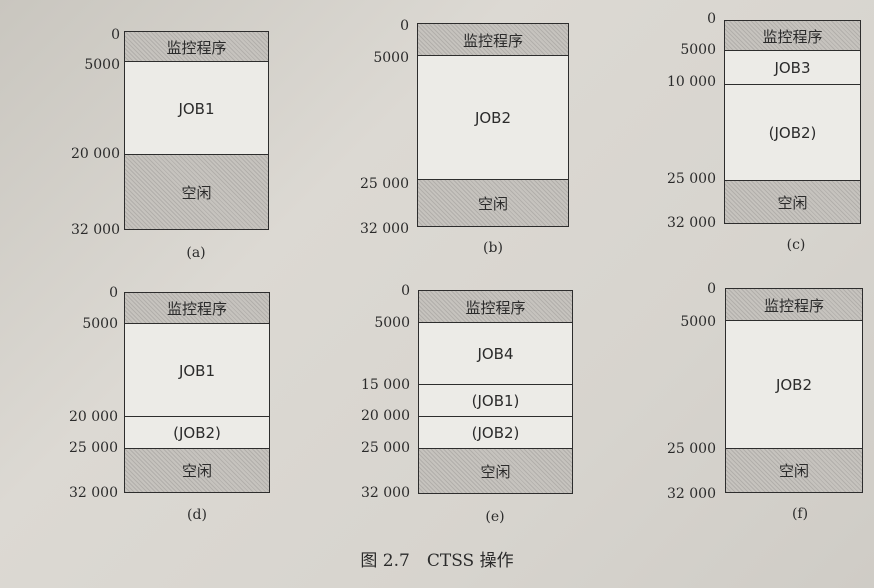 Image resolution: width=874 pixels, height=588 pixels. What do you see at coordinates (495, 517) in the screenshot?
I see `panel-label: (e)` at bounding box center [495, 517].